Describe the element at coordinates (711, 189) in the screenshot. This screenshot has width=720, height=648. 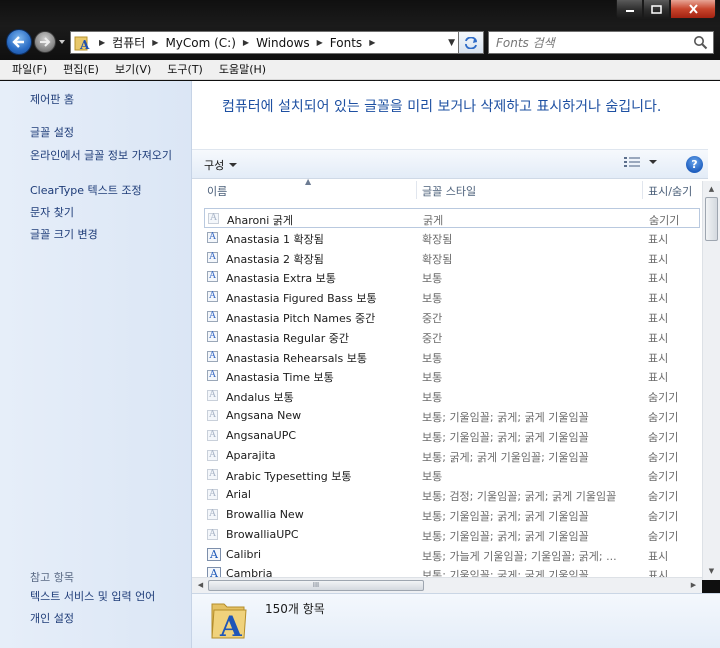
I see `scroll-up-icon: ▲` at that location.